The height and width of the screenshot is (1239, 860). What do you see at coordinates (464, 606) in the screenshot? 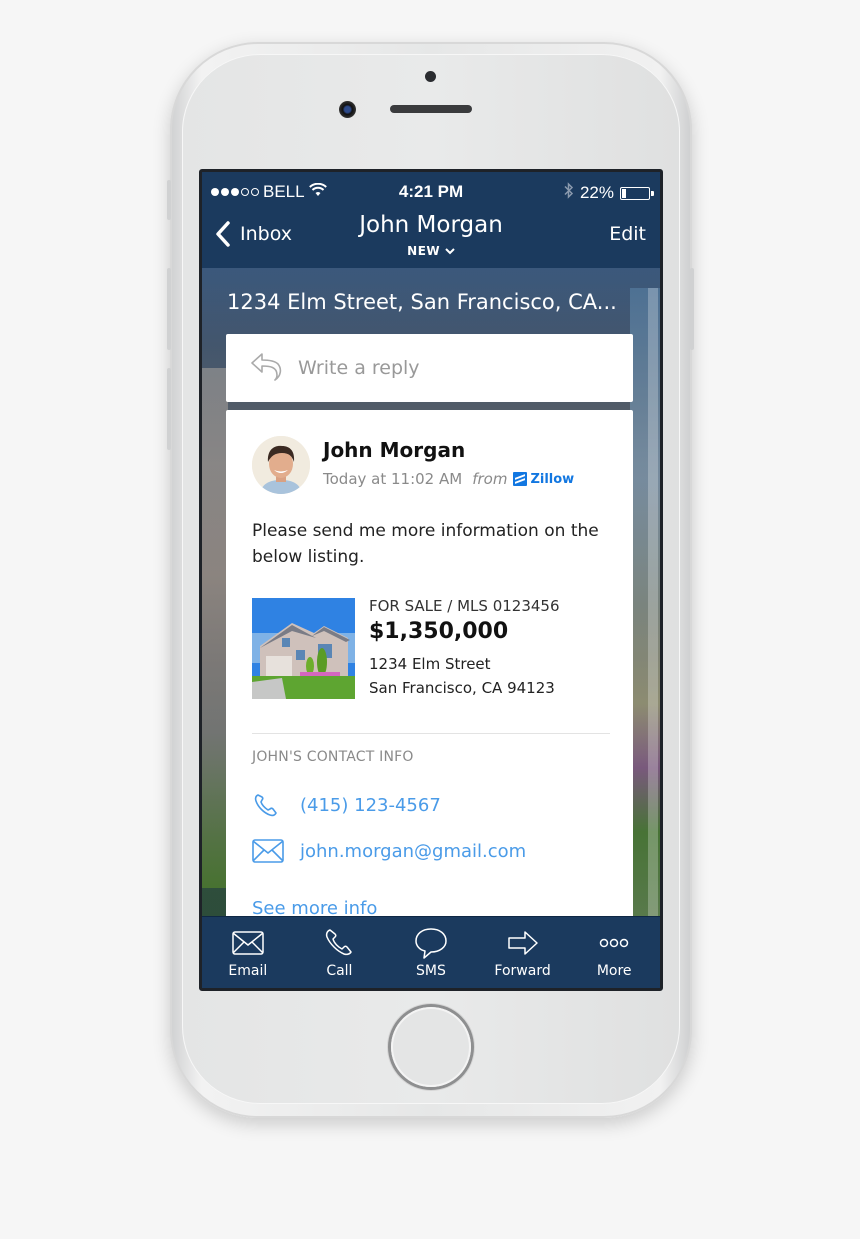
I see `listing-status: FOR SALE / MLS 0123456` at bounding box center [464, 606].